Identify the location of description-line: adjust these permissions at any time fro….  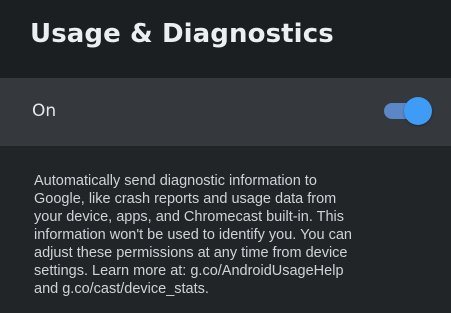
(191, 253).